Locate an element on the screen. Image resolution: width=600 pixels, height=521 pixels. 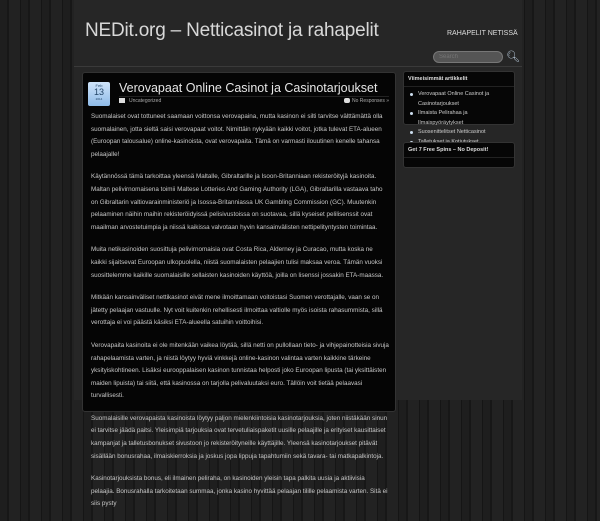
recent-post-link: Ilmaista Pelirahaa ja Ilmaispyöräytykset is located at coordinates (459, 118).